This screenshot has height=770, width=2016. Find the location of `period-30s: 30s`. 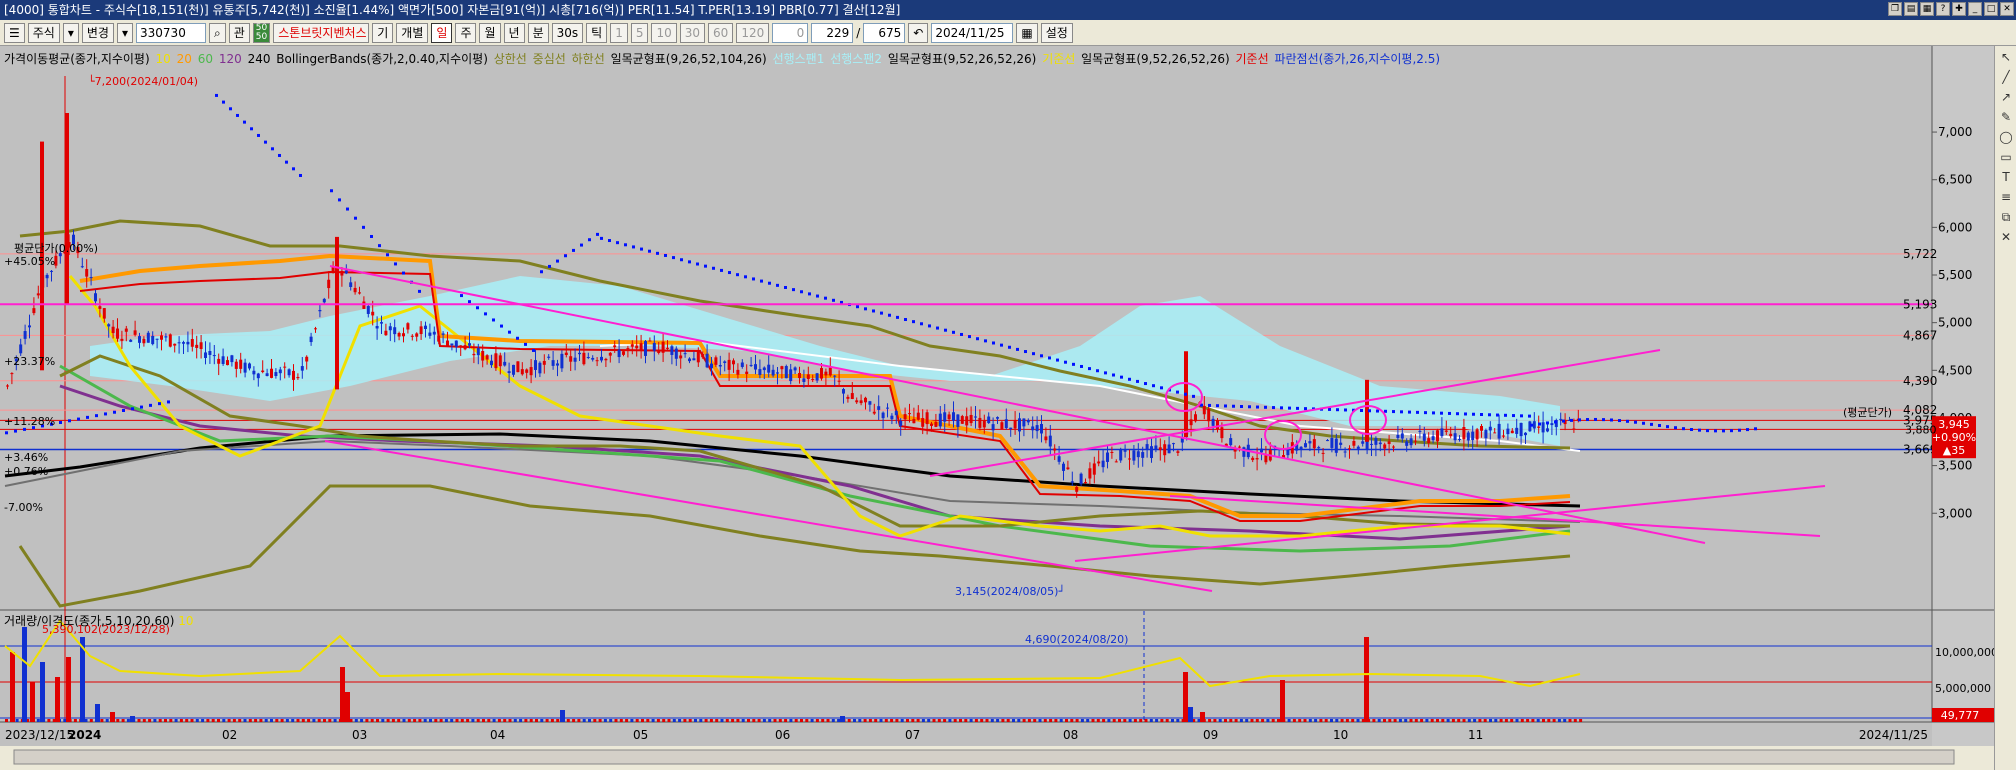

period-30s: 30s is located at coordinates (567, 32).